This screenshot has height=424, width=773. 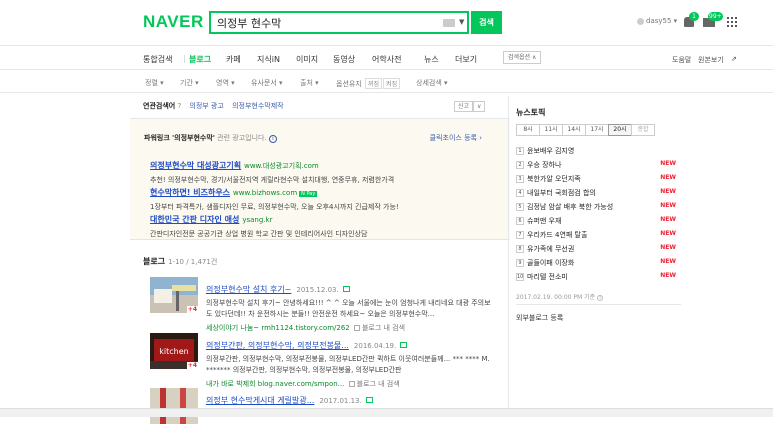 What do you see at coordinates (531, 112) in the screenshot?
I see `news-topic-title: 뉴스토픽` at bounding box center [531, 112].